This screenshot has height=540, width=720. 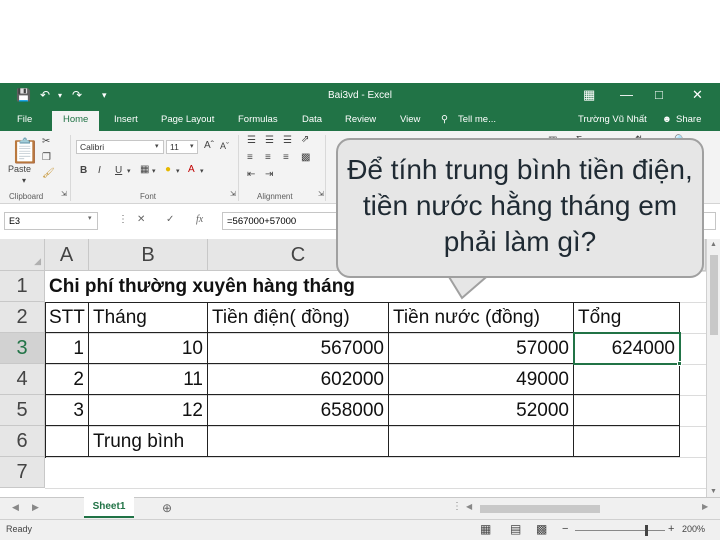 What do you see at coordinates (22, 317) in the screenshot?
I see `row-header-2: 2` at bounding box center [22, 317].